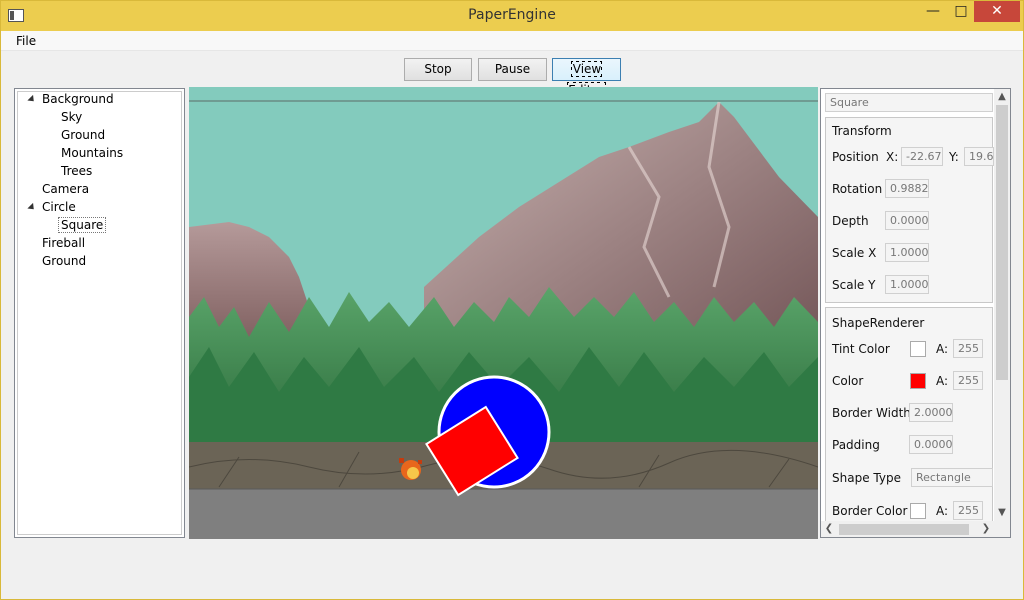  I want to click on rotation-input: 0.9882, so click(907, 188).